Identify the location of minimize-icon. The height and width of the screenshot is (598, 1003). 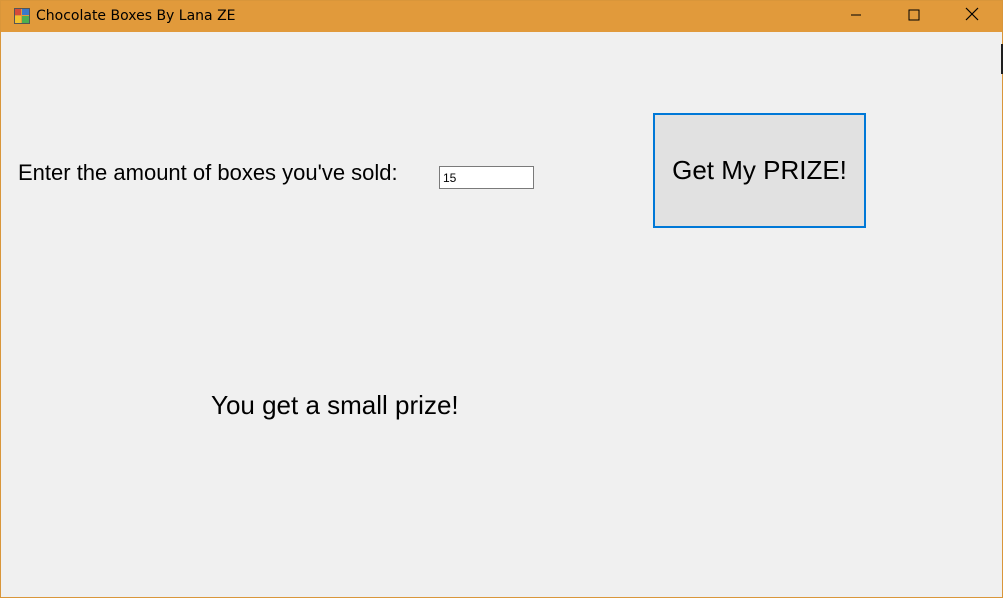
(856, 17).